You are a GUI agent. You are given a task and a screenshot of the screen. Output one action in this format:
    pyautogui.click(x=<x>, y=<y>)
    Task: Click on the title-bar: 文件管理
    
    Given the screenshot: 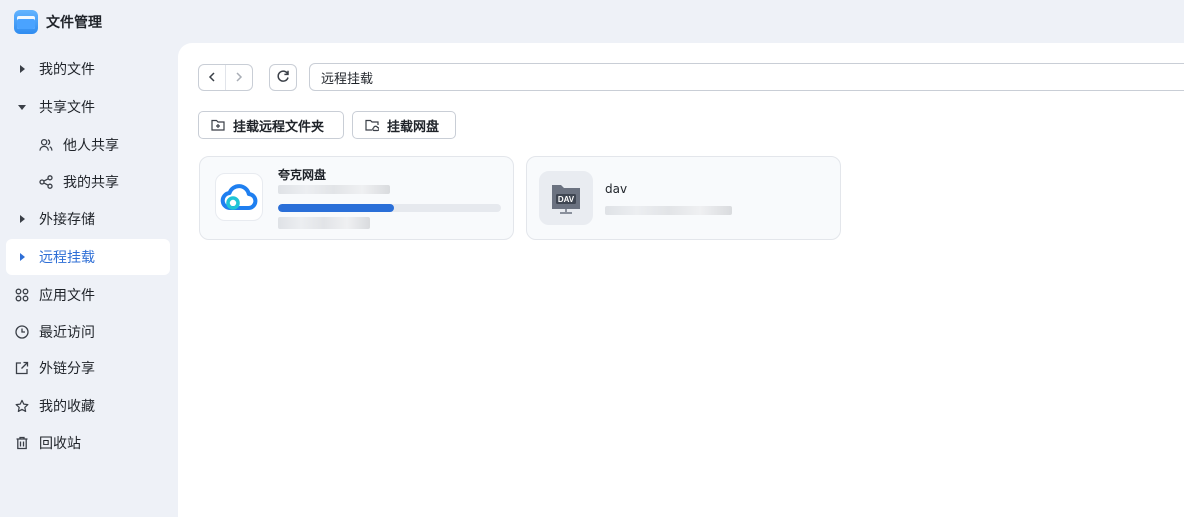 What is the action you would take?
    pyautogui.click(x=592, y=21)
    